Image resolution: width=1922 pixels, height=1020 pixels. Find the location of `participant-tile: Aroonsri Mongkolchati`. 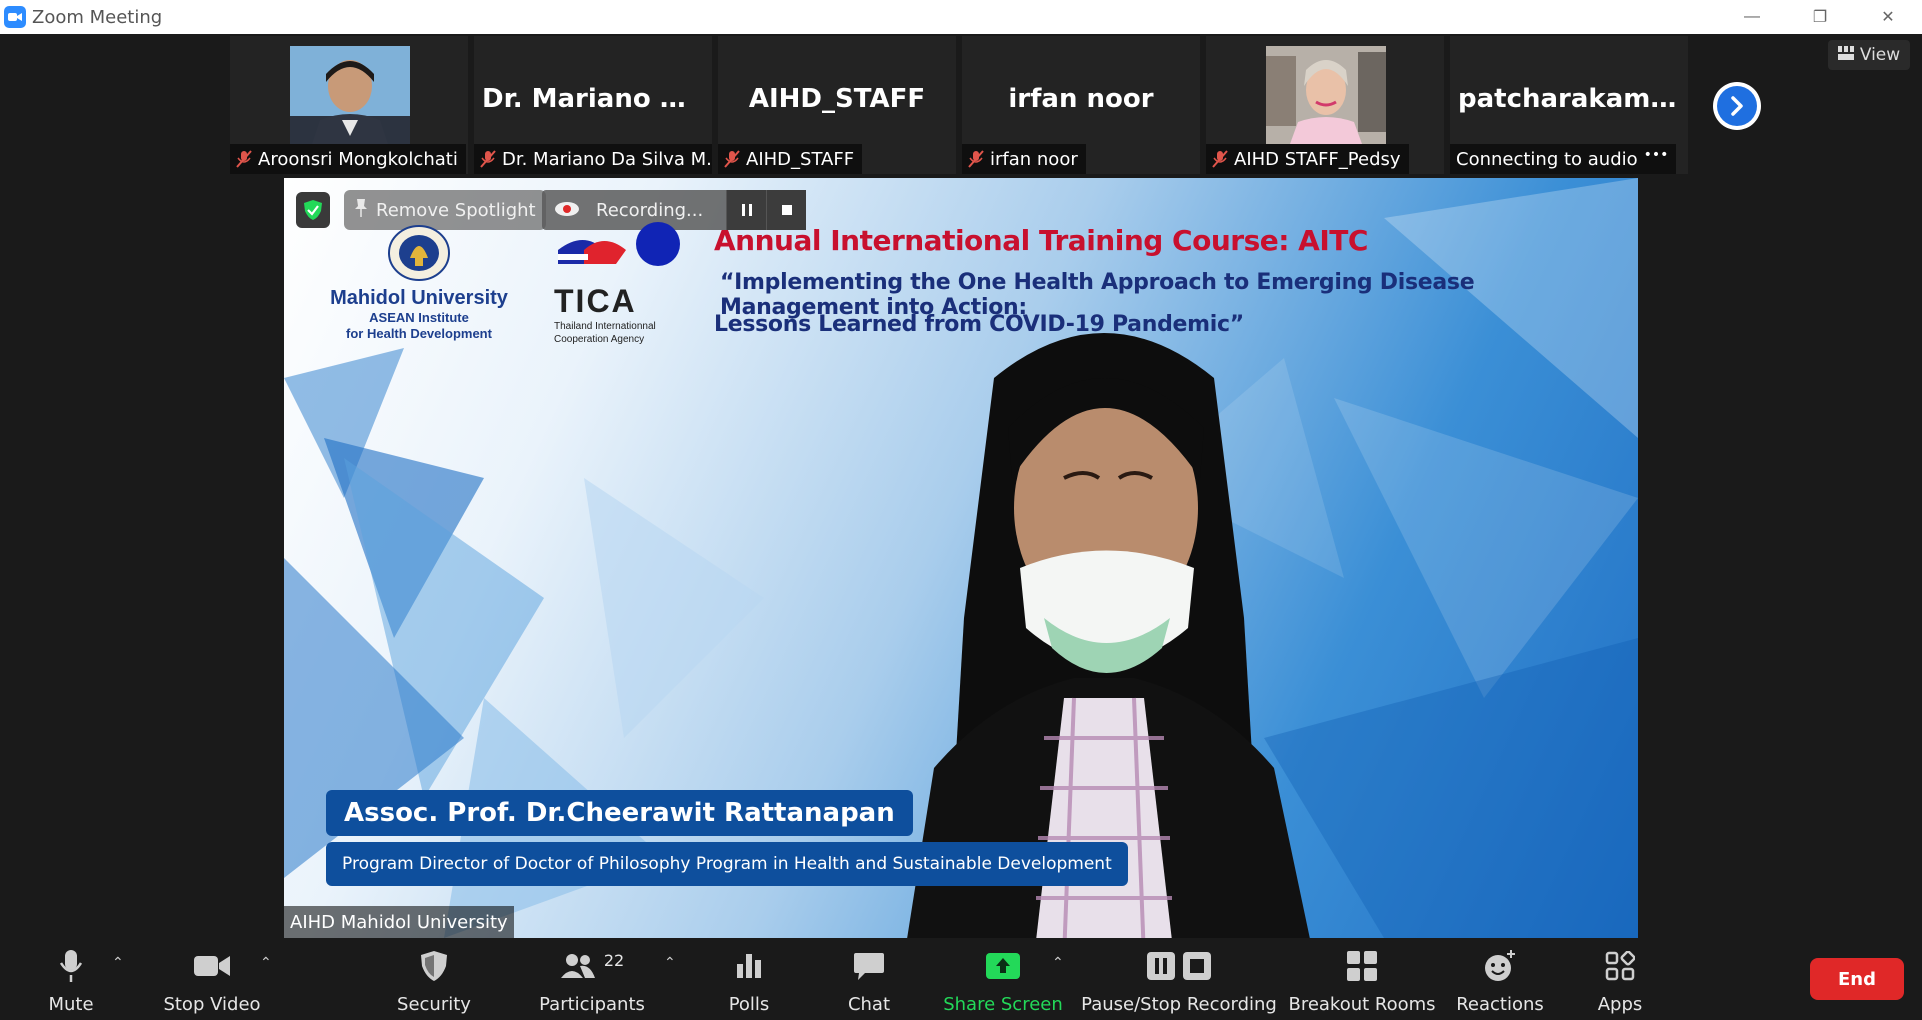

participant-tile: Aroonsri Mongkolchati is located at coordinates (349, 105).